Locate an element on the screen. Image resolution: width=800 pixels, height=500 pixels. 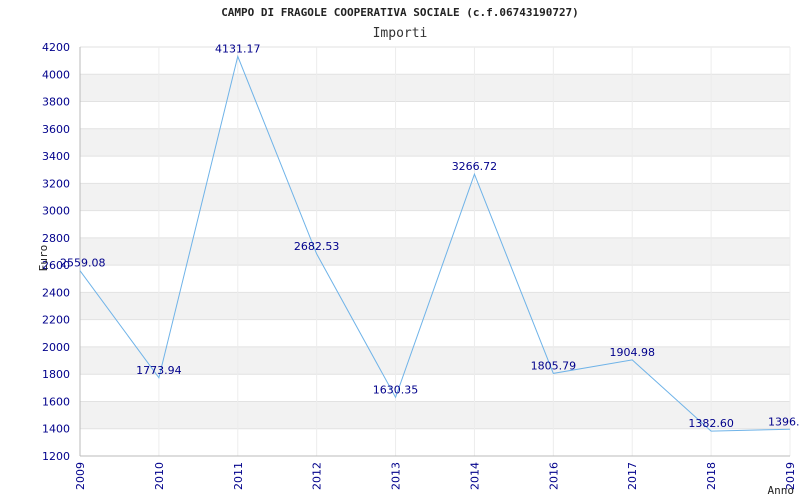
y-tick-label: 2800 is located at coordinates (56, 238).